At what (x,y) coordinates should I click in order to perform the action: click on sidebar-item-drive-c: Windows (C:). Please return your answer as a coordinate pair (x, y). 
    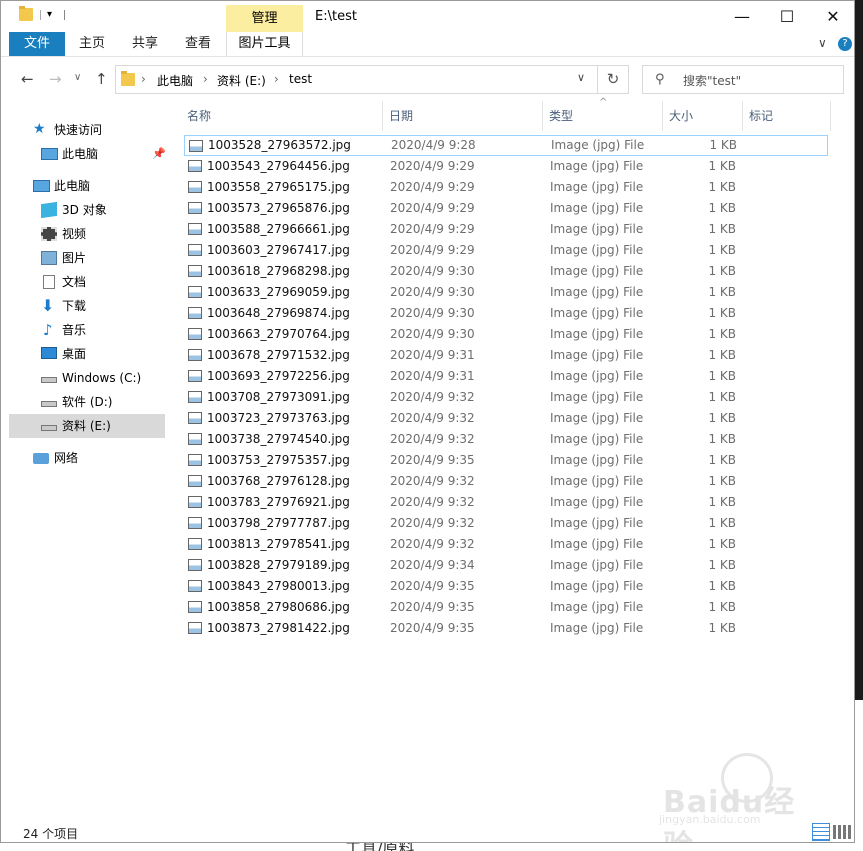
    Looking at the image, I should click on (87, 378).